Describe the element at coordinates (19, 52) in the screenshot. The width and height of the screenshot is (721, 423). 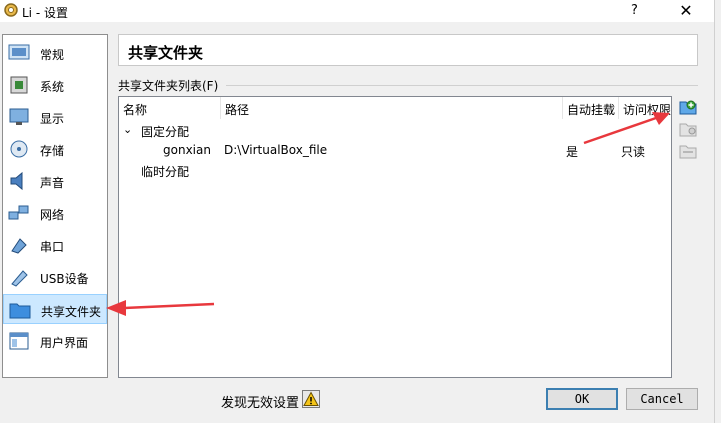
I see `general-icon` at that location.